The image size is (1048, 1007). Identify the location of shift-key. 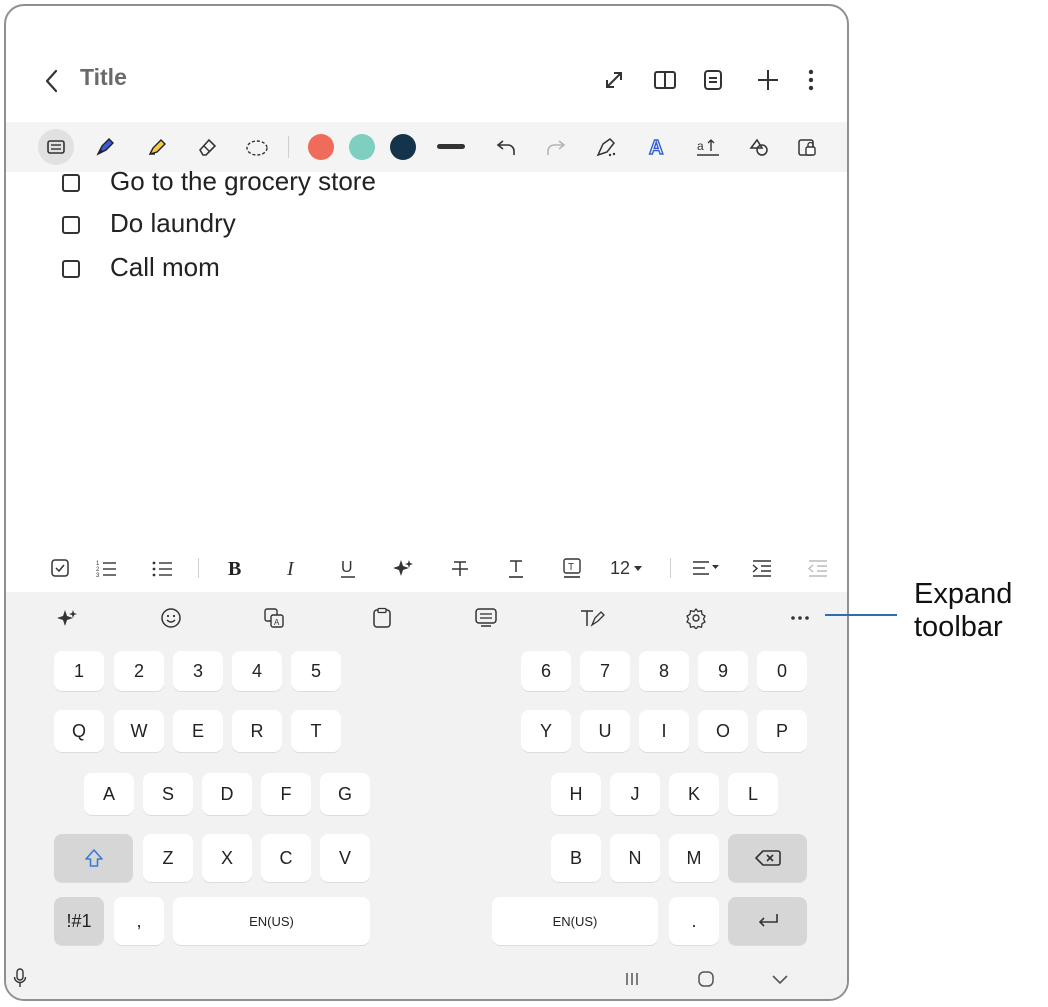
(93, 858).